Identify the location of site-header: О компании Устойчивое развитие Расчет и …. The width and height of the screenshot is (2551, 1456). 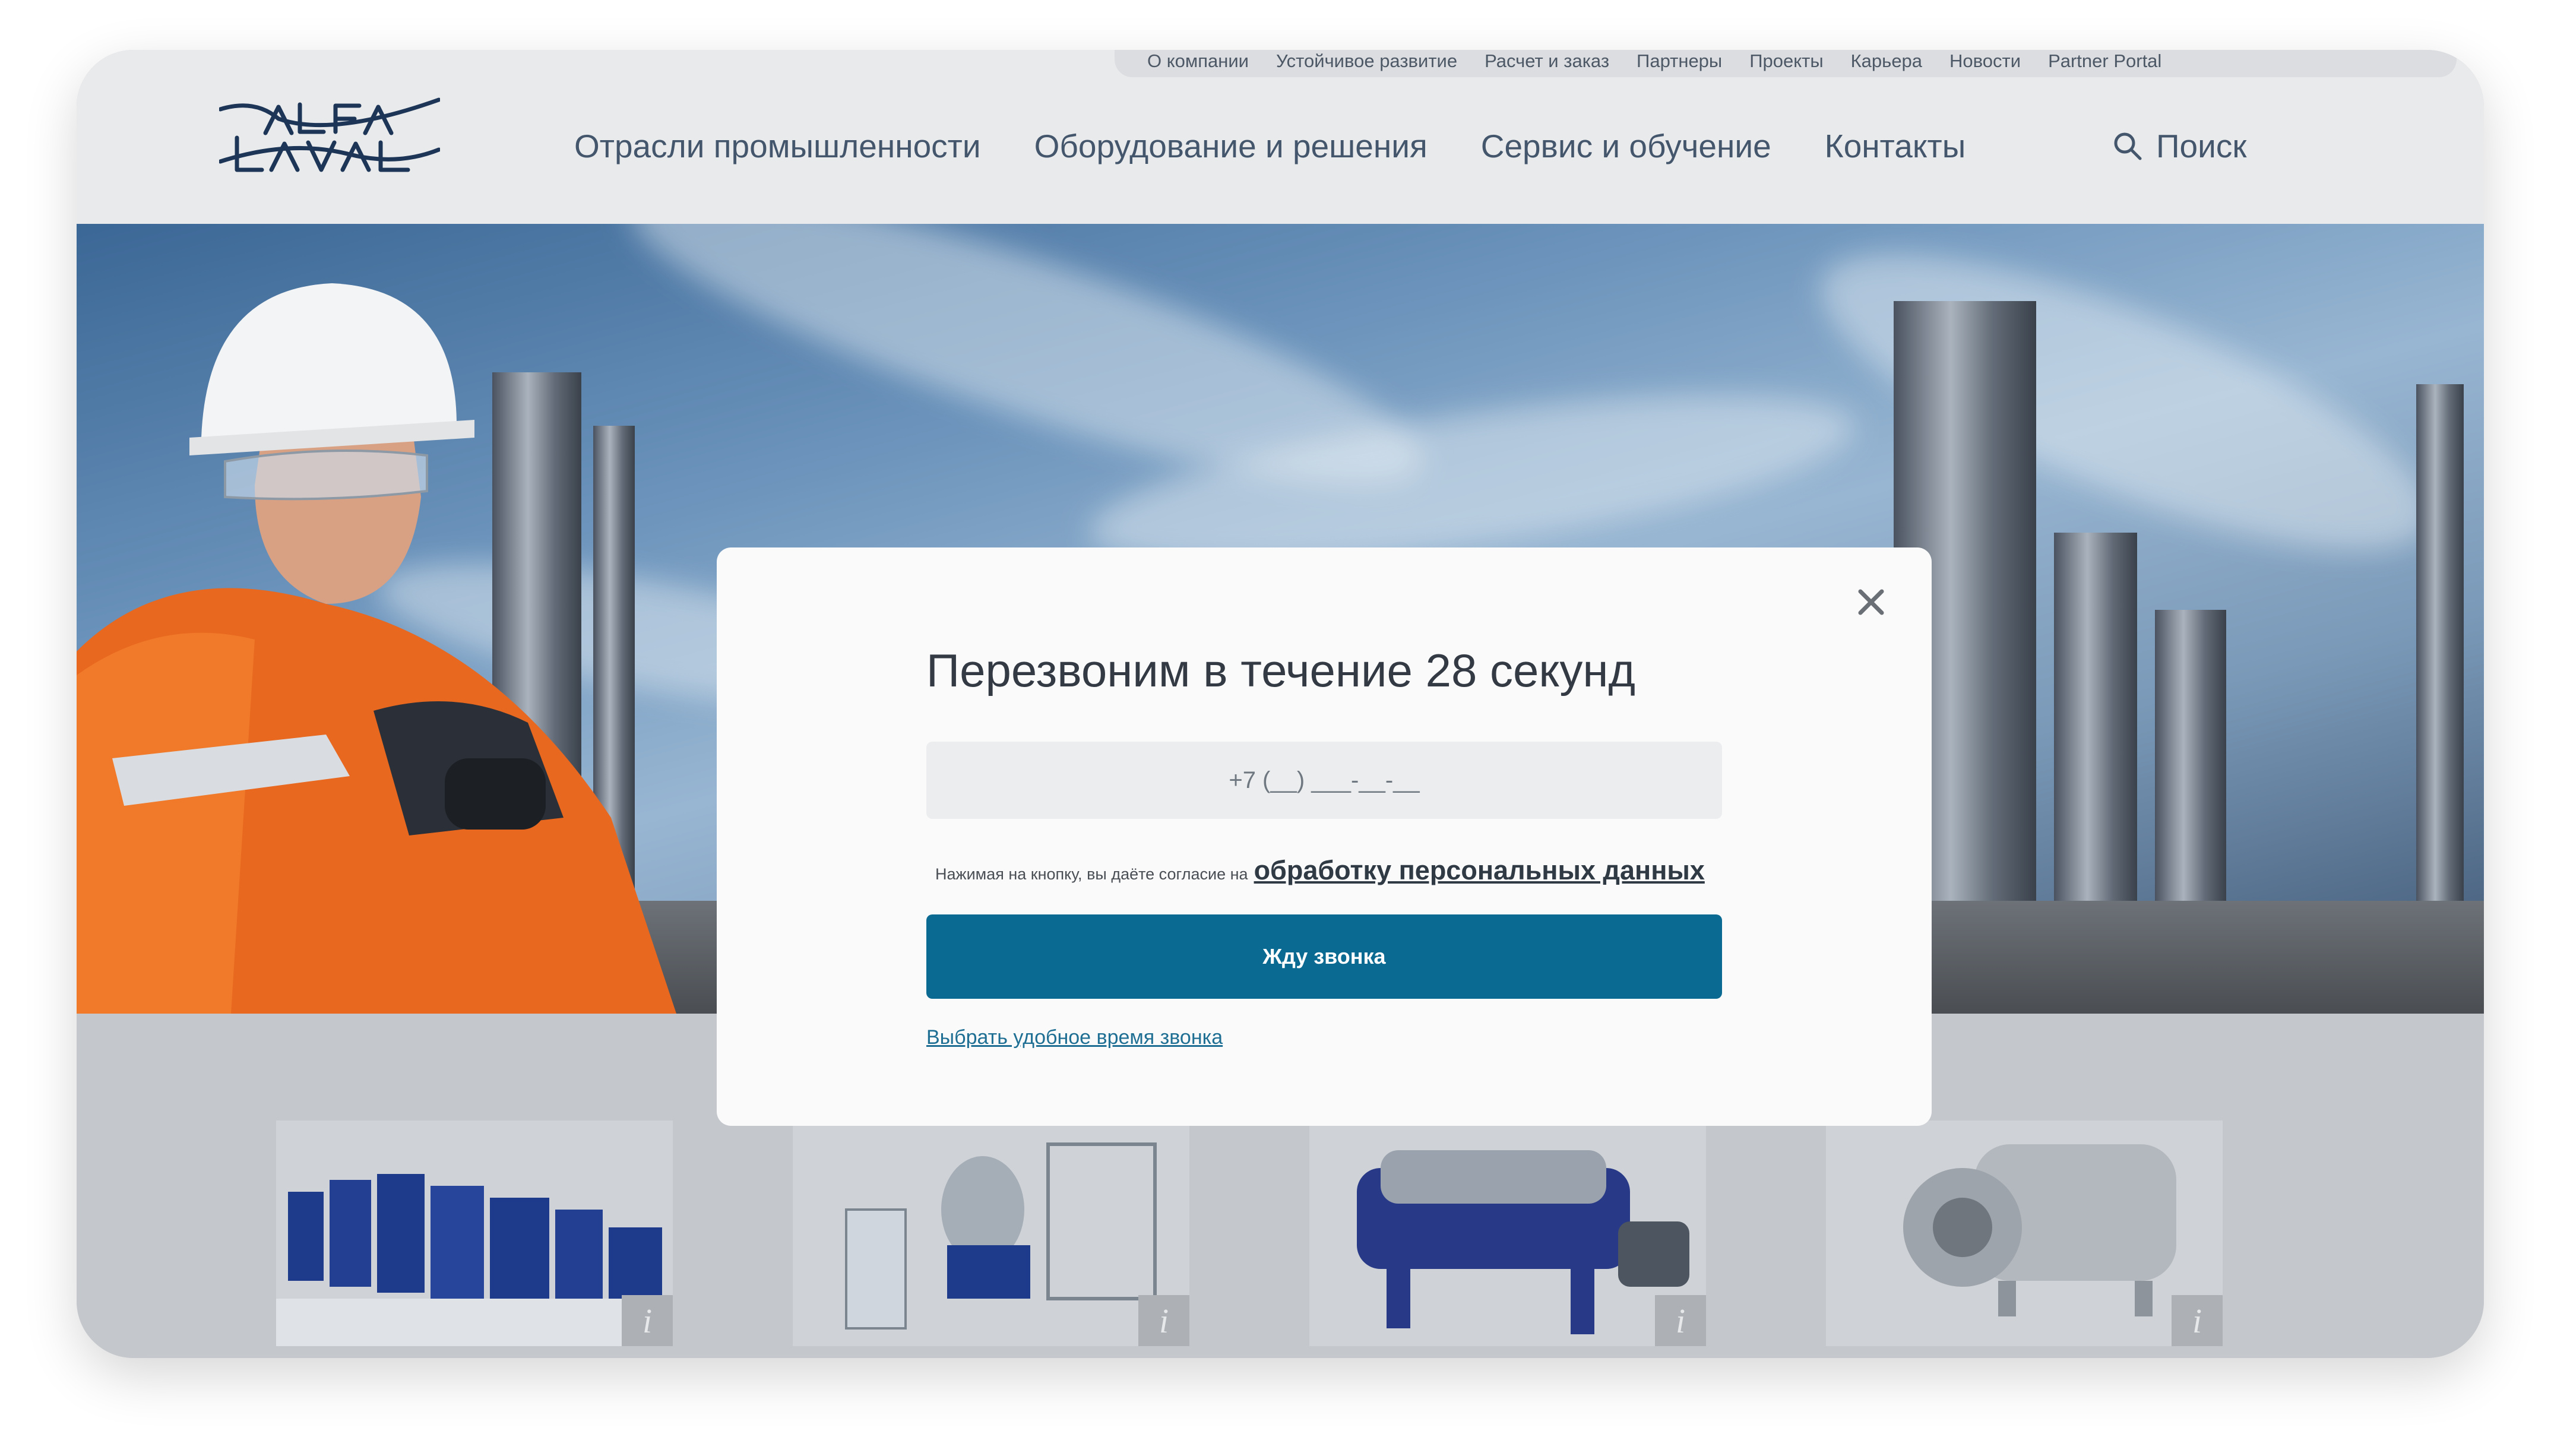
(1280, 137).